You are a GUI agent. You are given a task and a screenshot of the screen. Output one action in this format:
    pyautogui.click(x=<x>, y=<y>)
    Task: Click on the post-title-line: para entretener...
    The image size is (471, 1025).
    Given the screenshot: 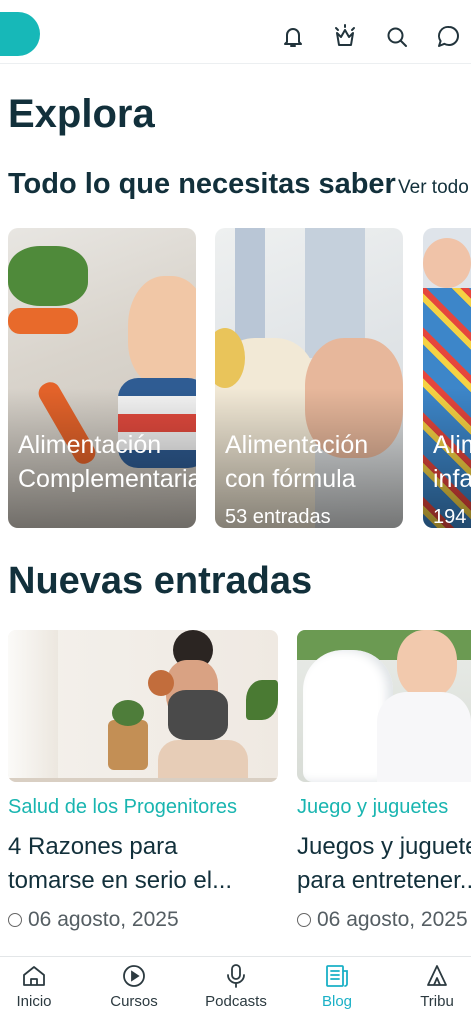 What is the action you would take?
    pyautogui.click(x=384, y=880)
    